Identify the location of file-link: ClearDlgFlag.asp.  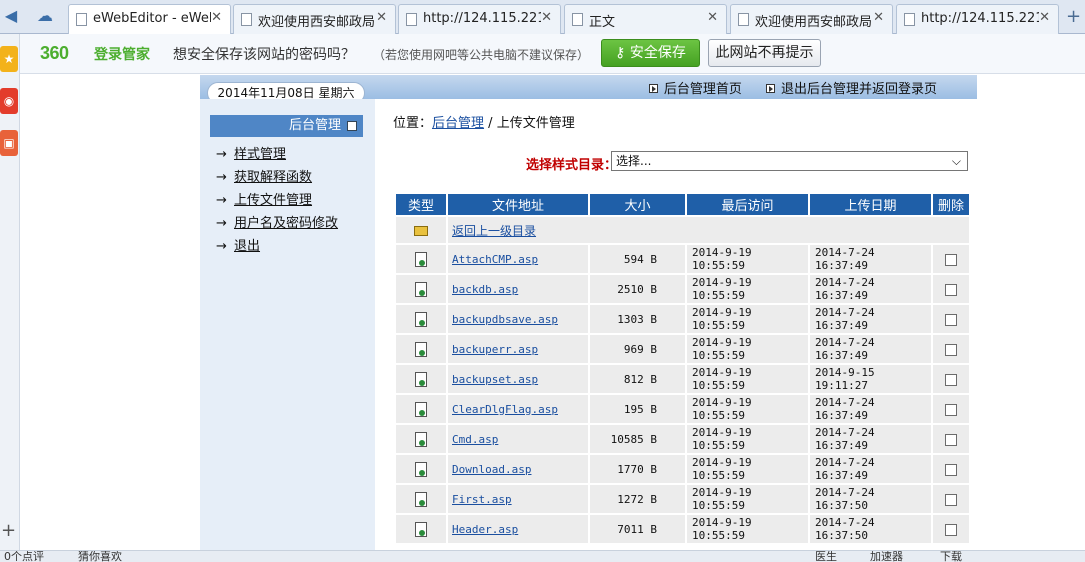
(503, 409).